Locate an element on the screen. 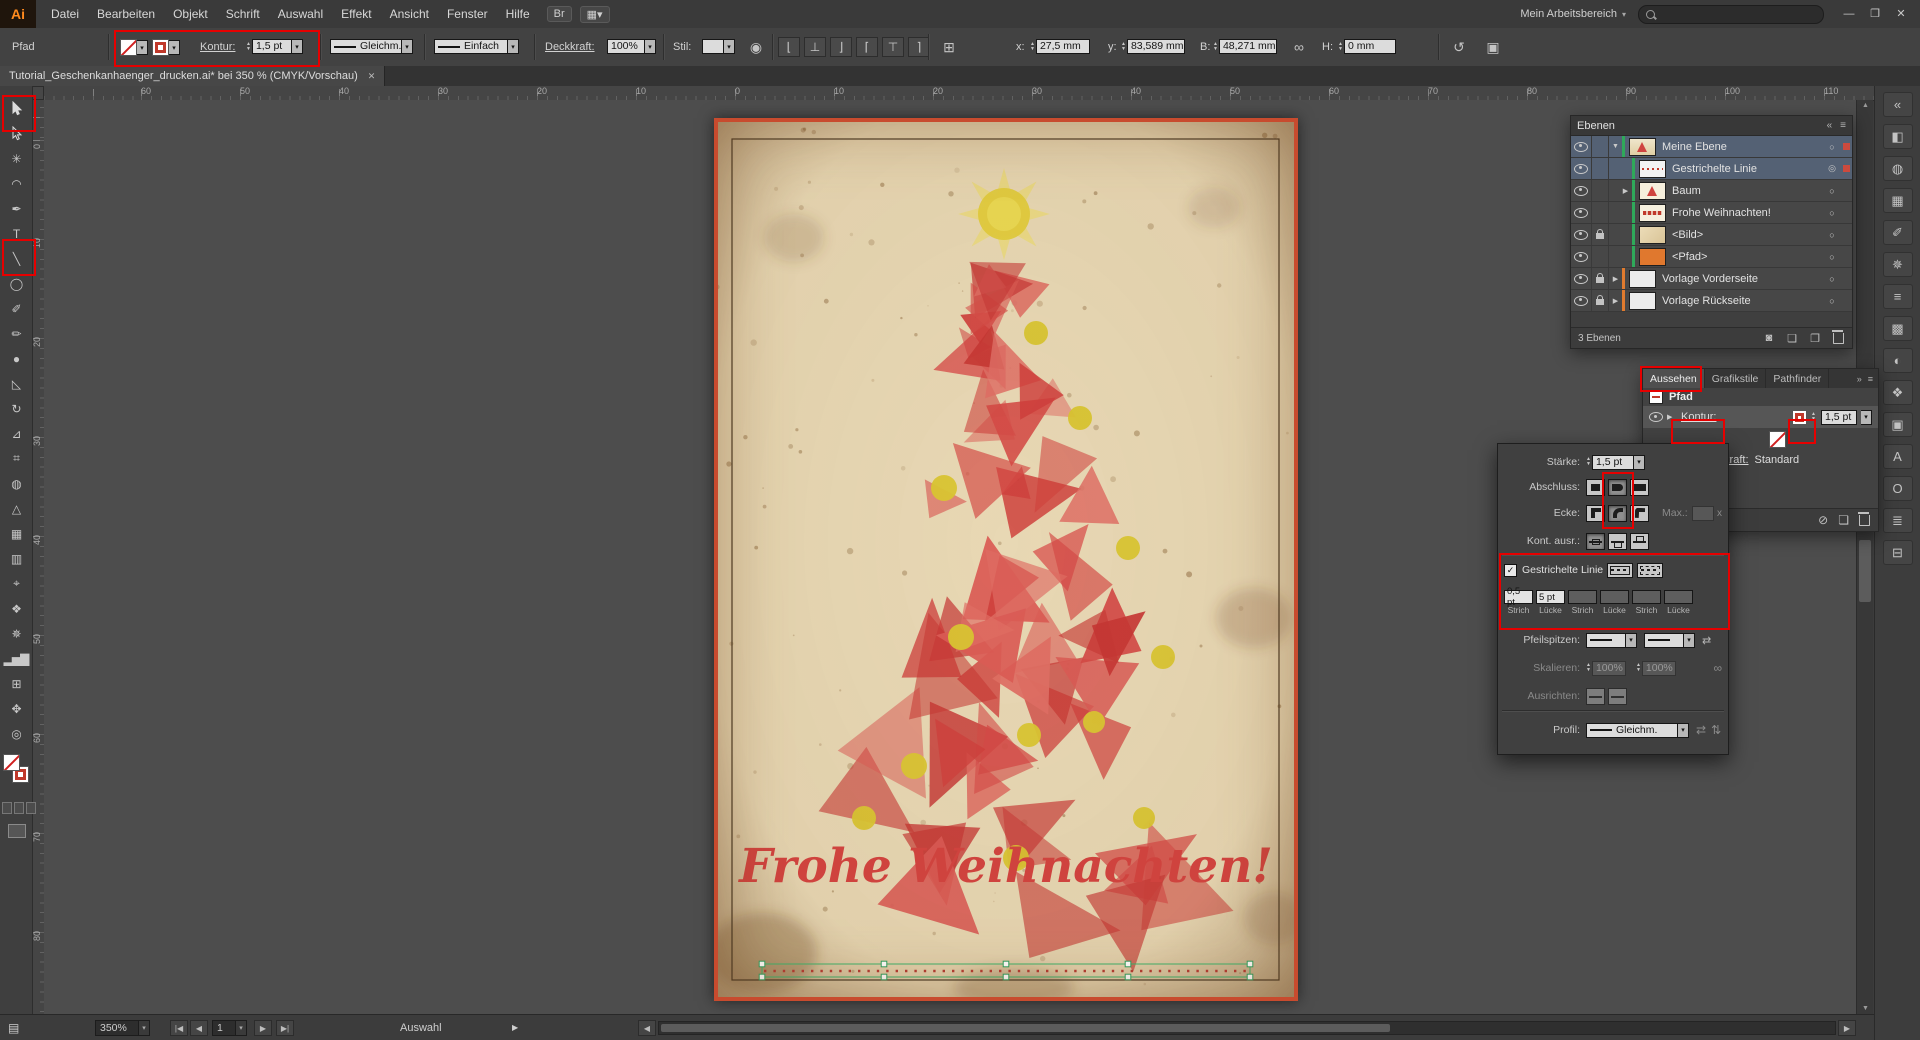  clear-appearance-icon: ⊘ is located at coordinates (1823, 520).